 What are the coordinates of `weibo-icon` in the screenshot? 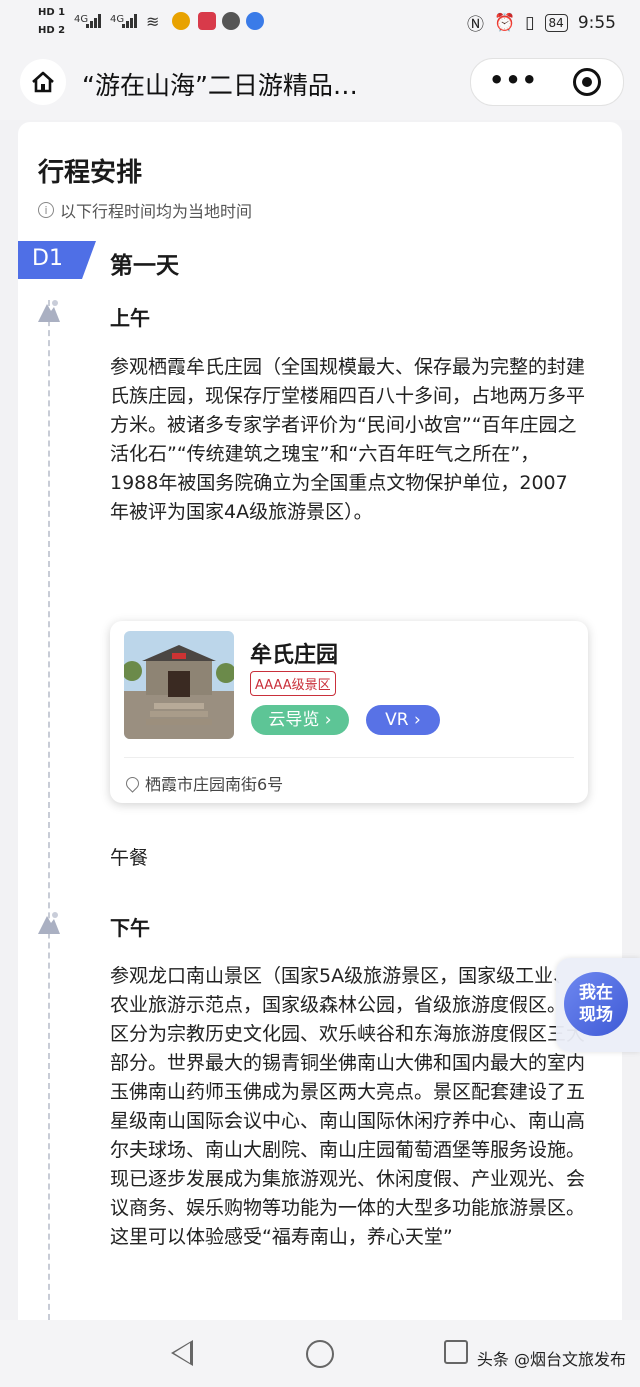 It's located at (181, 21).